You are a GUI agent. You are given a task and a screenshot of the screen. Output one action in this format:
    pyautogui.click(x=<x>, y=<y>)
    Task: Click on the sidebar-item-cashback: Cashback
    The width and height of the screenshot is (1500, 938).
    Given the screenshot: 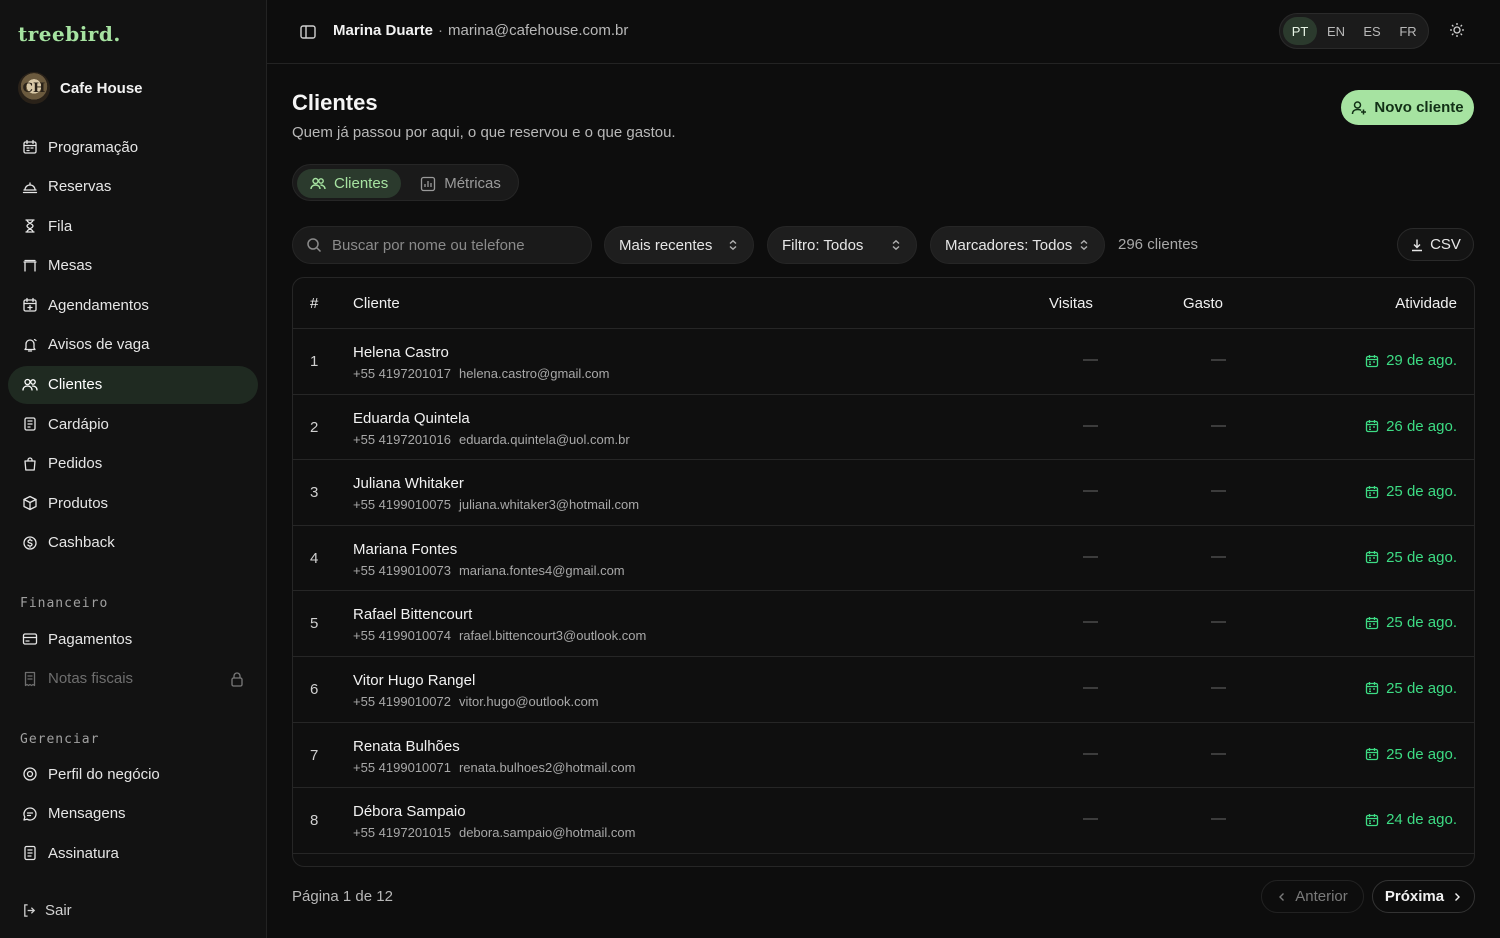 What is the action you would take?
    pyautogui.click(x=133, y=543)
    